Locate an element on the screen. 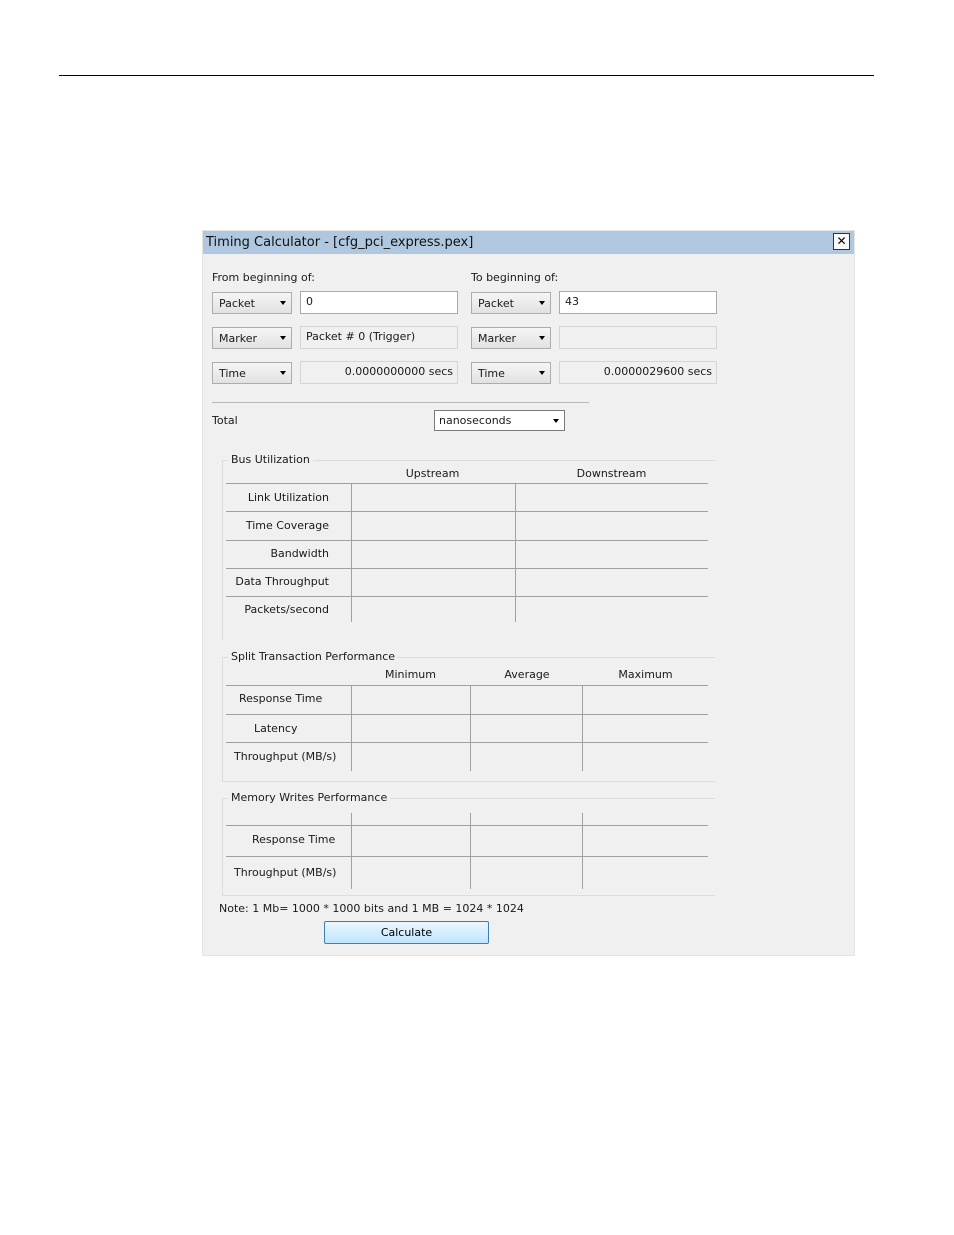  from-packet-value: 0 is located at coordinates (309, 301).